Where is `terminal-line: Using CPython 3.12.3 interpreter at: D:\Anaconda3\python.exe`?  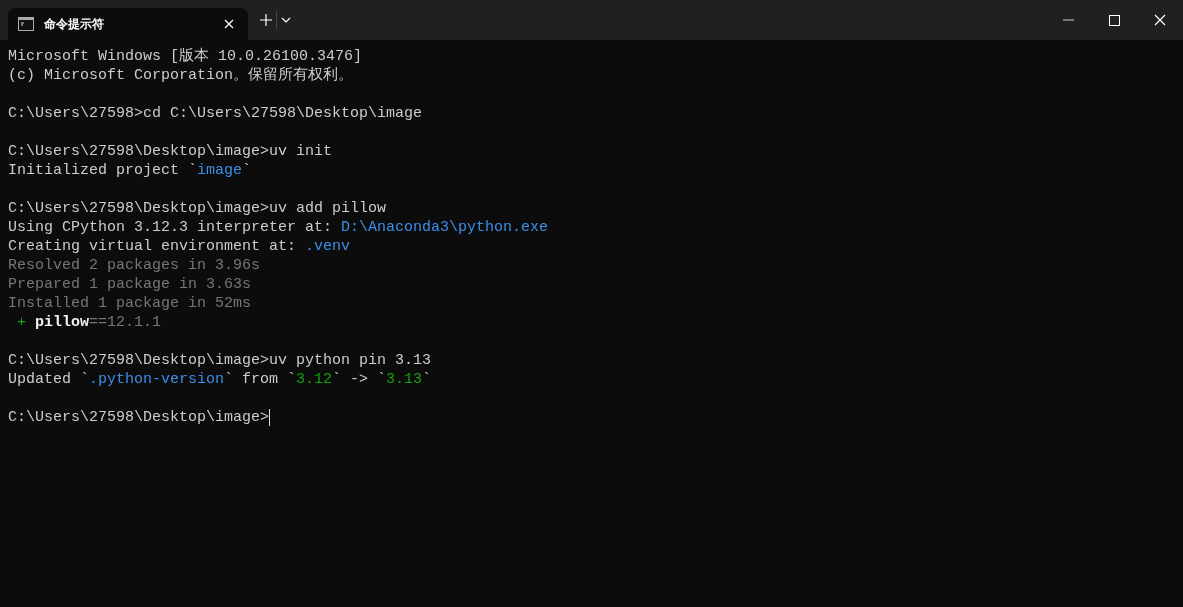
terminal-line: Using CPython 3.12.3 interpreter at: D:\Anaconda3\python.exe is located at coordinates (278, 227).